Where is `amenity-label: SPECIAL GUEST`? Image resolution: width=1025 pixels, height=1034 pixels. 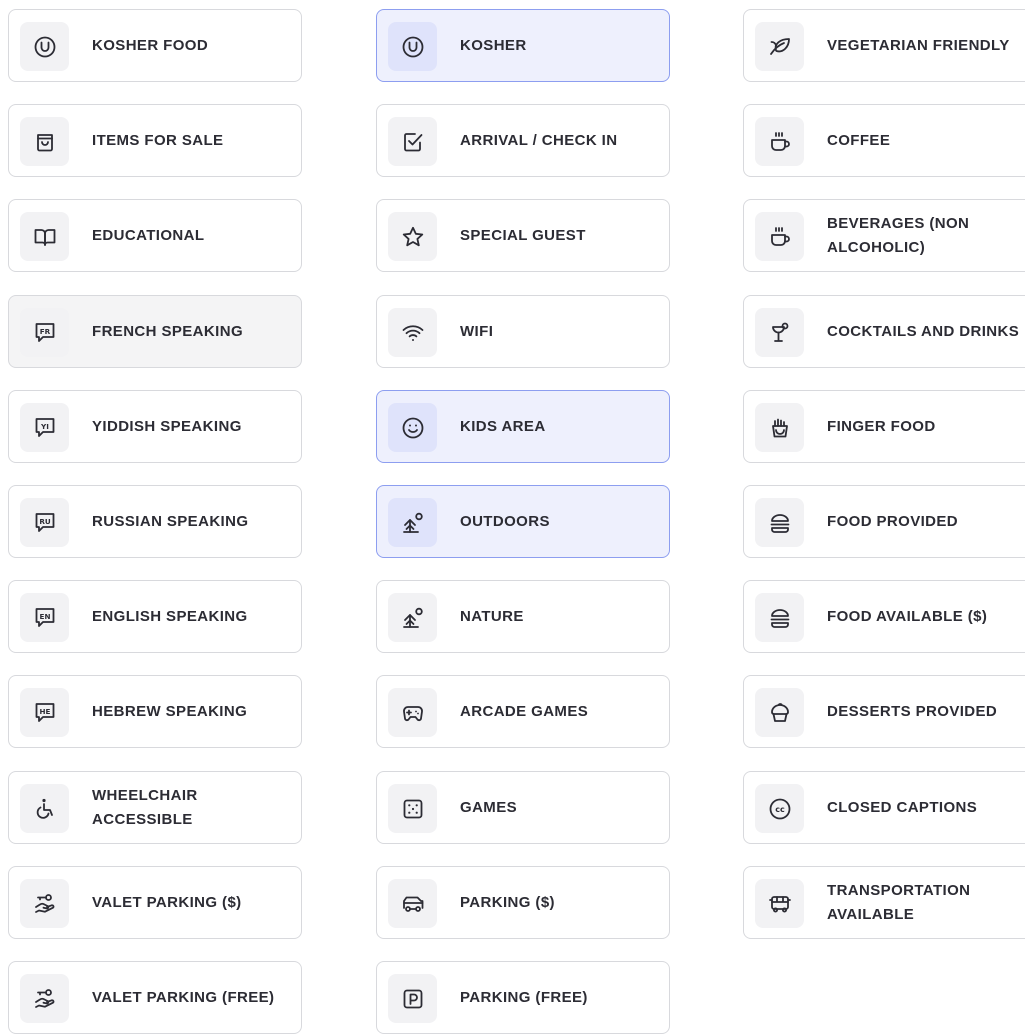 amenity-label: SPECIAL GUEST is located at coordinates (523, 235).